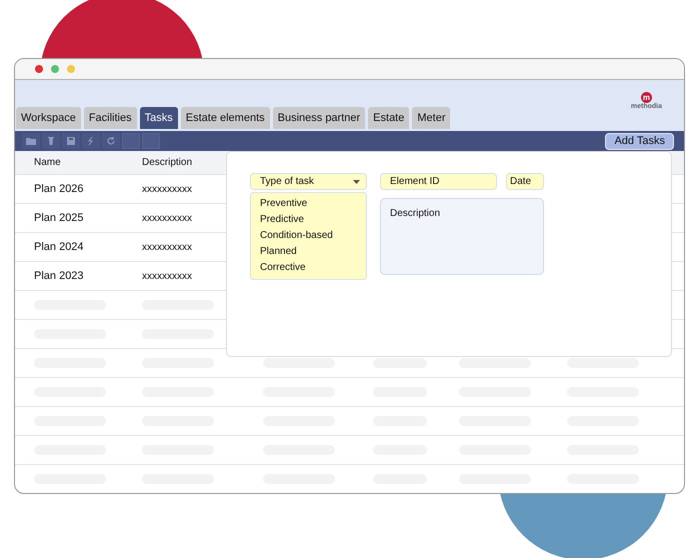 This screenshot has width=700, height=558. Describe the element at coordinates (225, 118) in the screenshot. I see `tab: Estate elements` at that location.